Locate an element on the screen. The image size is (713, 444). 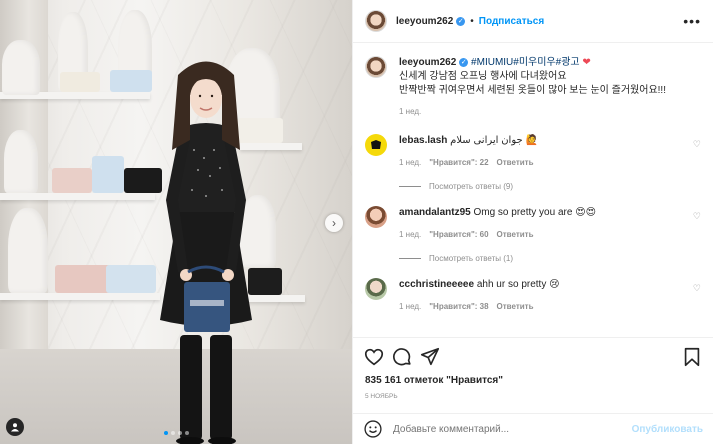
lebas-logo-icon is located at coordinates (376, 144).